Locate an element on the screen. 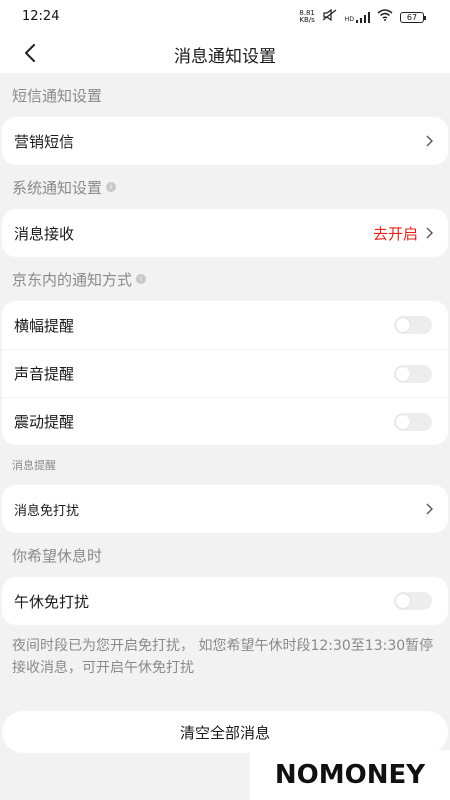 The image size is (450, 800). row-label: 震动提醒 is located at coordinates (44, 422).